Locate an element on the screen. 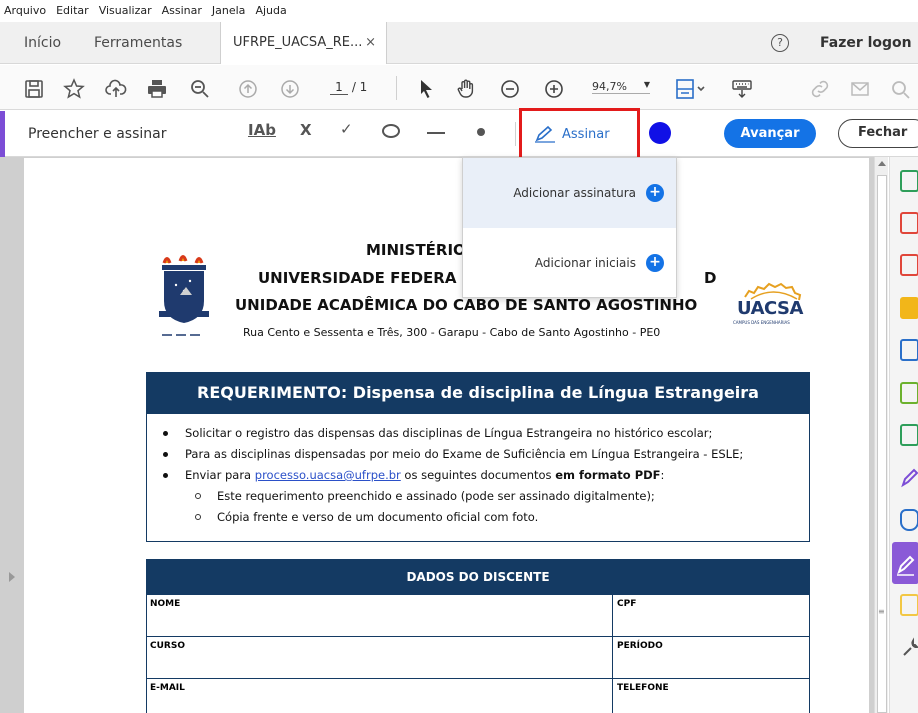 The height and width of the screenshot is (713, 918). field-cpf: CPF is located at coordinates (711, 616).